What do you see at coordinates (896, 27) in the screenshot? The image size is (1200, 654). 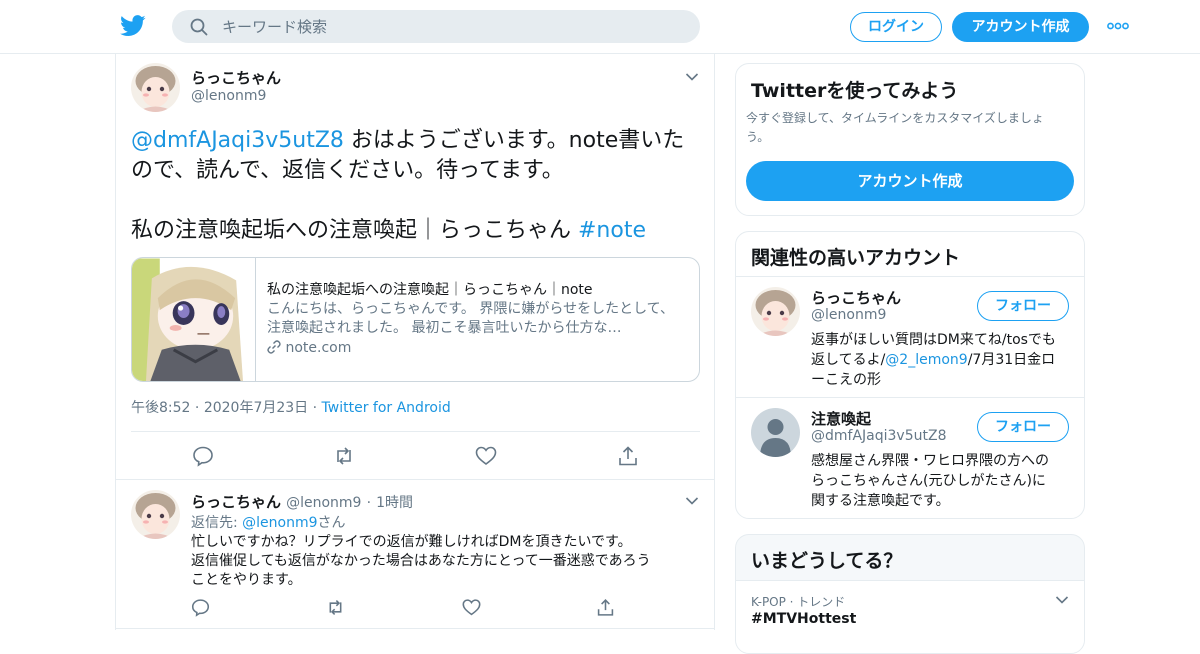 I see `login-button: ログイン` at bounding box center [896, 27].